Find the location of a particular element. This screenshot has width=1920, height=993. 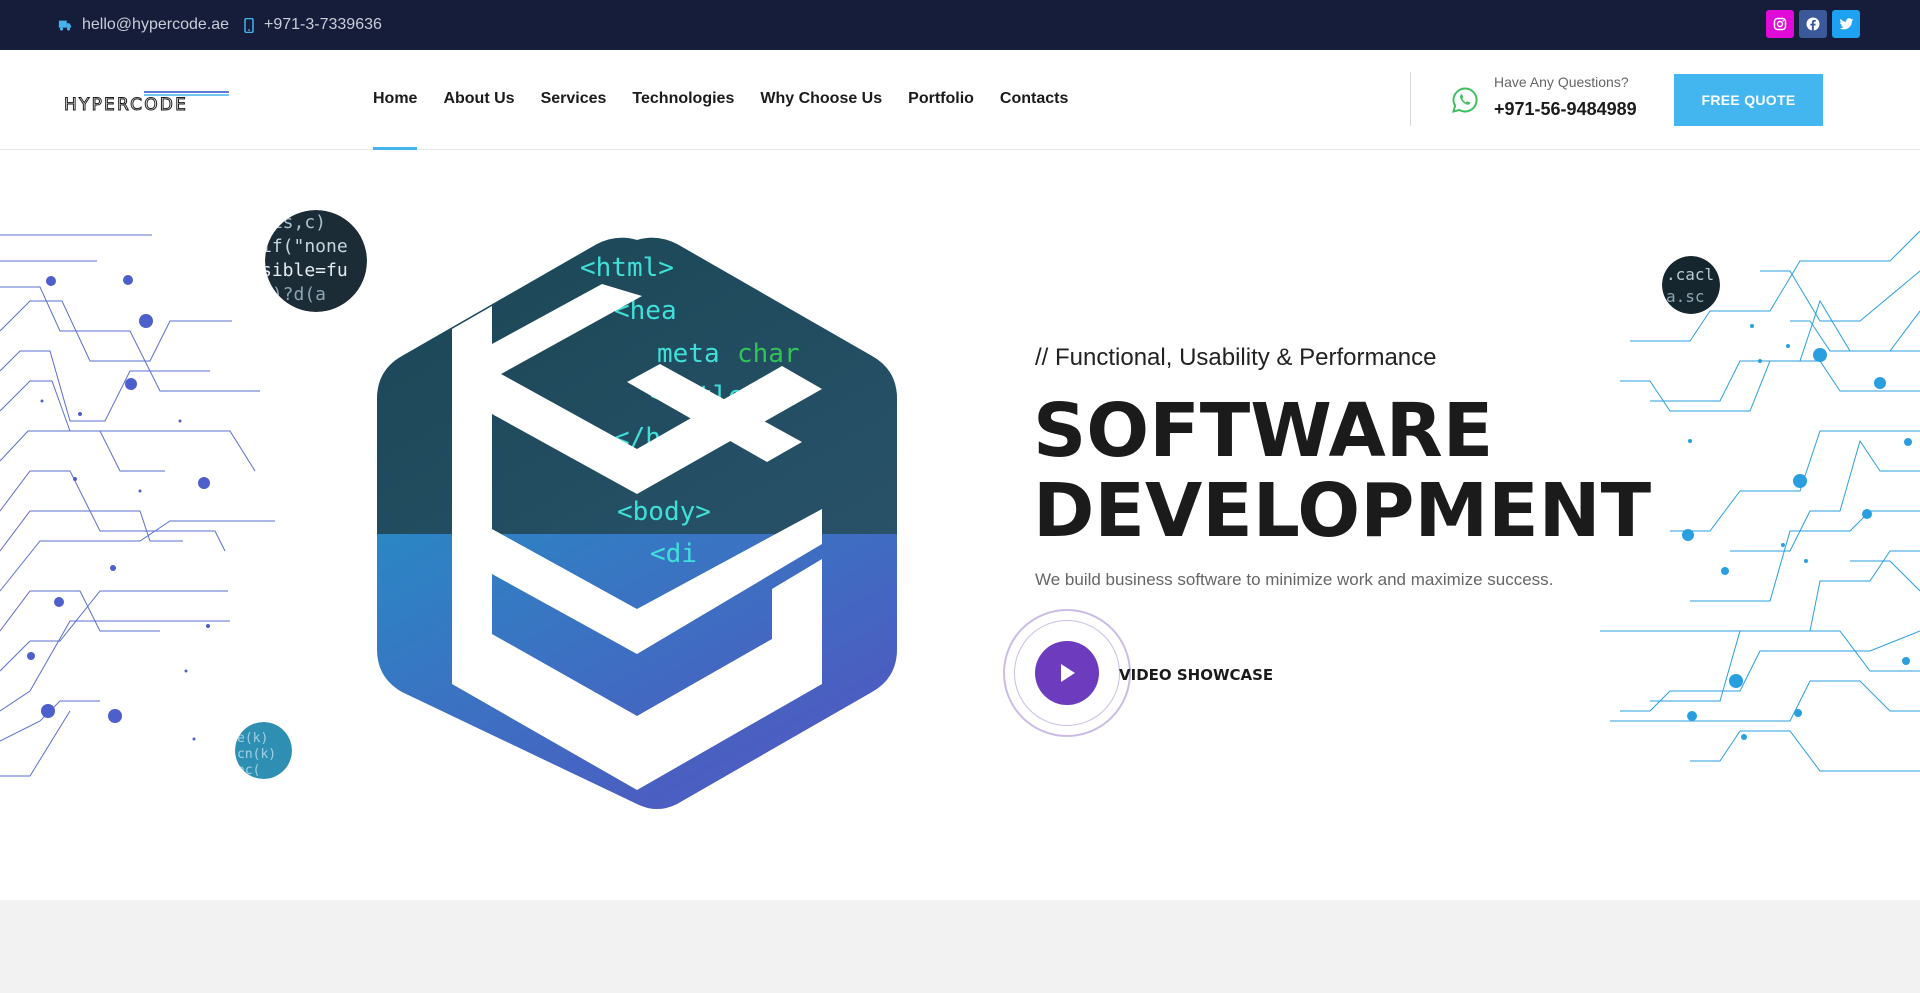

nav-portfolio: Portfolio is located at coordinates (941, 100).